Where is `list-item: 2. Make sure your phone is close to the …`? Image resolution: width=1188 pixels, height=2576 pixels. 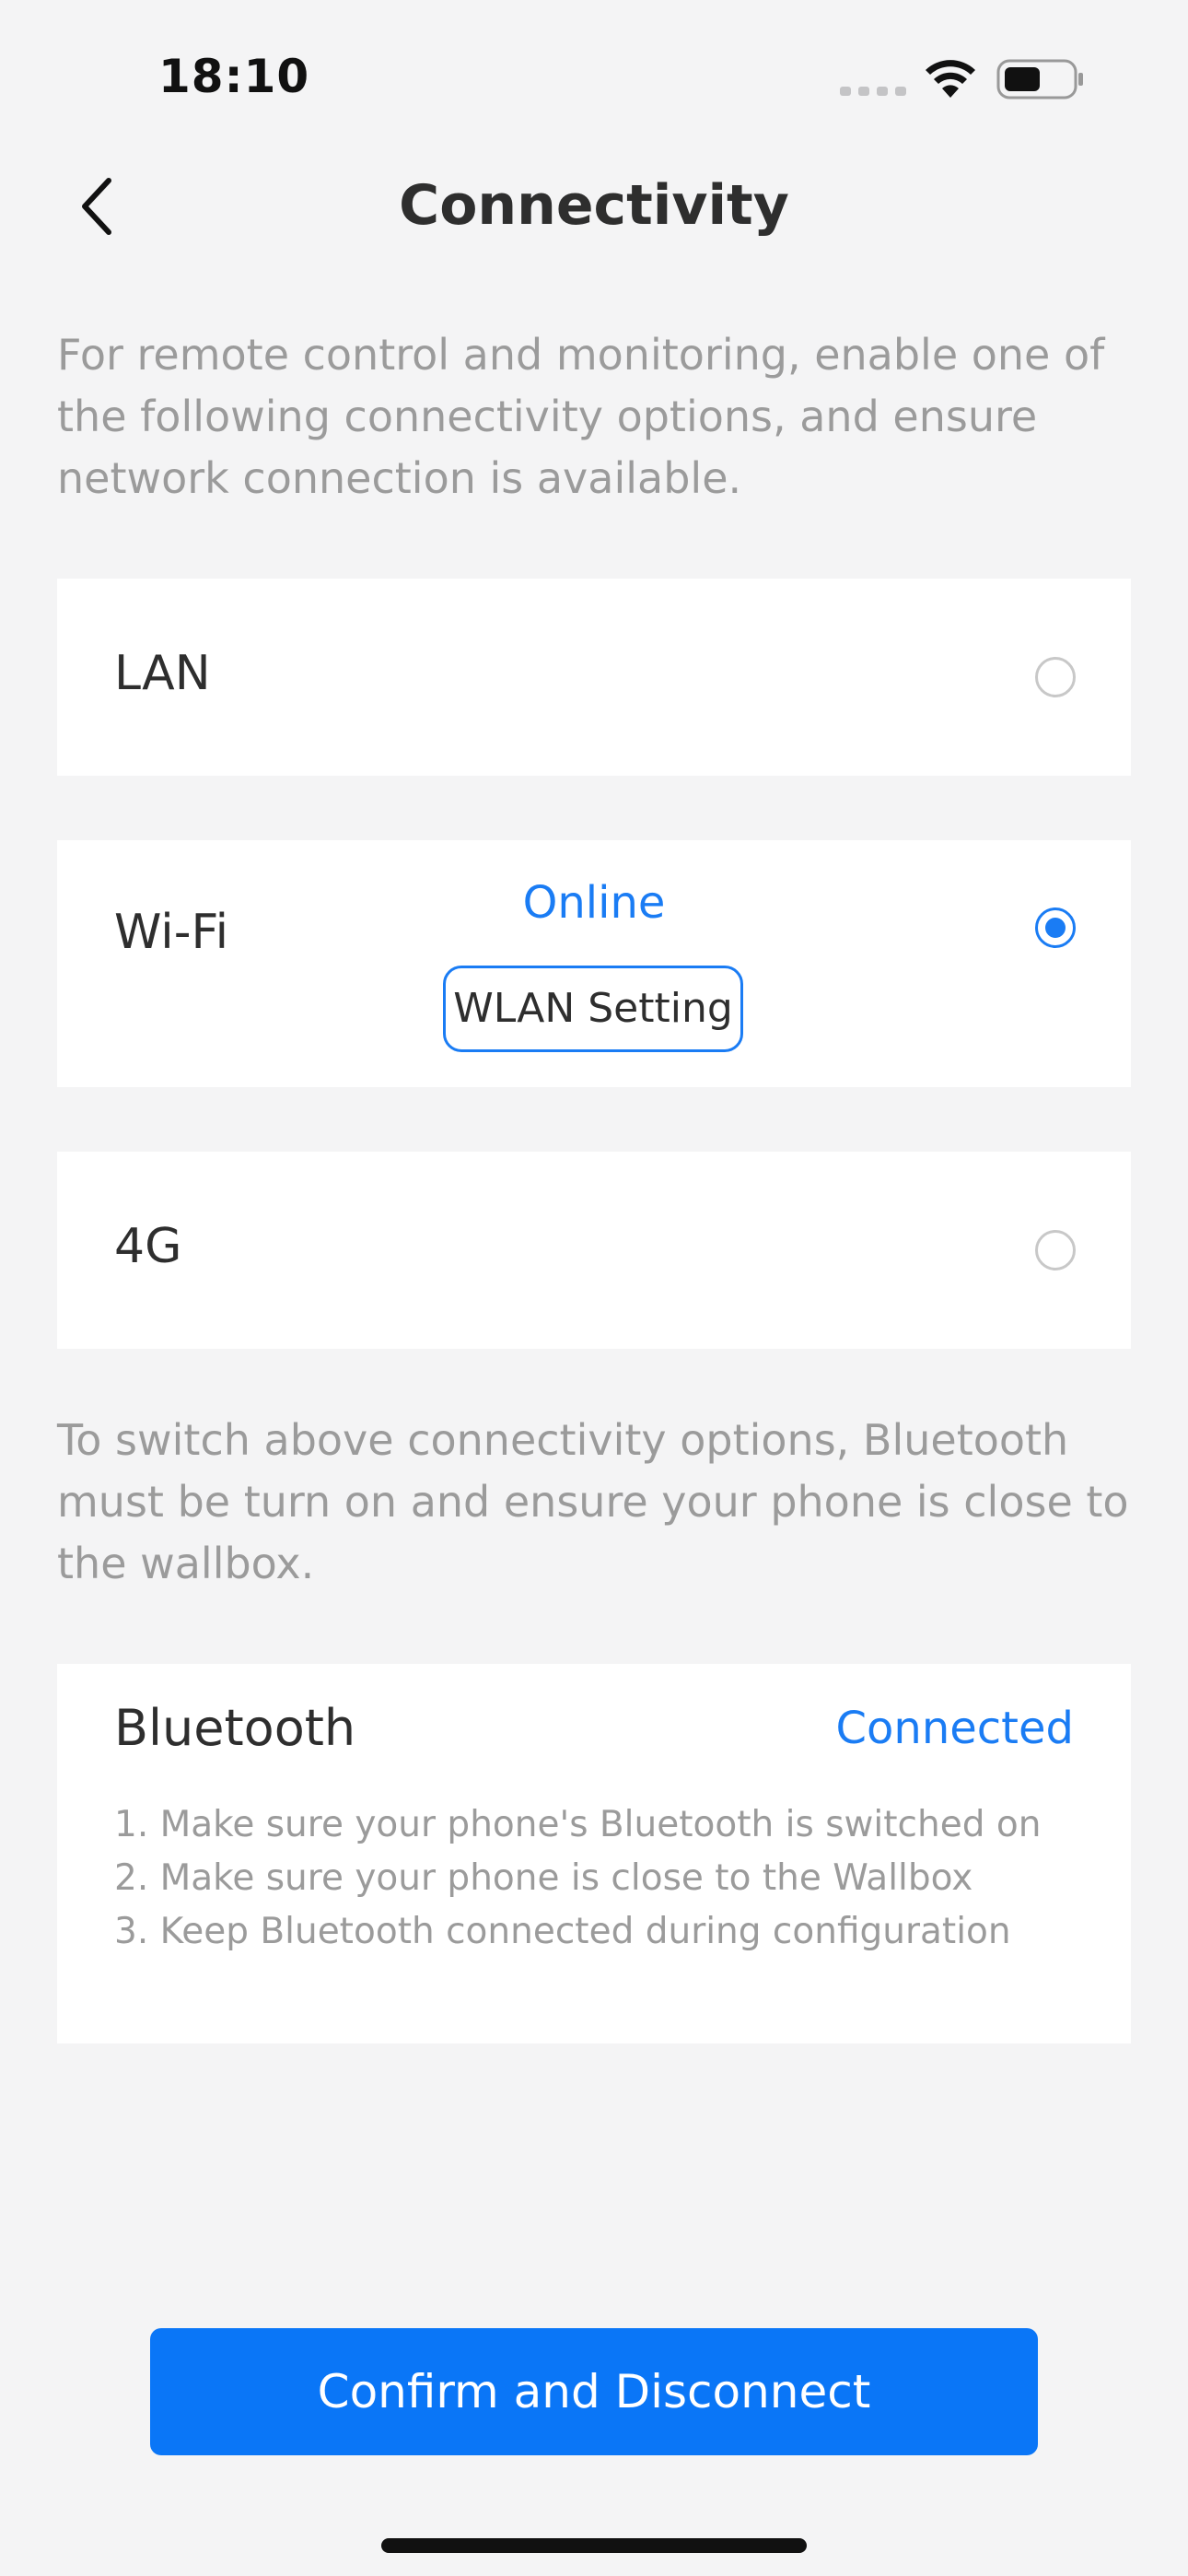 list-item: 2. Make sure your phone is close to the … is located at coordinates (543, 1878).